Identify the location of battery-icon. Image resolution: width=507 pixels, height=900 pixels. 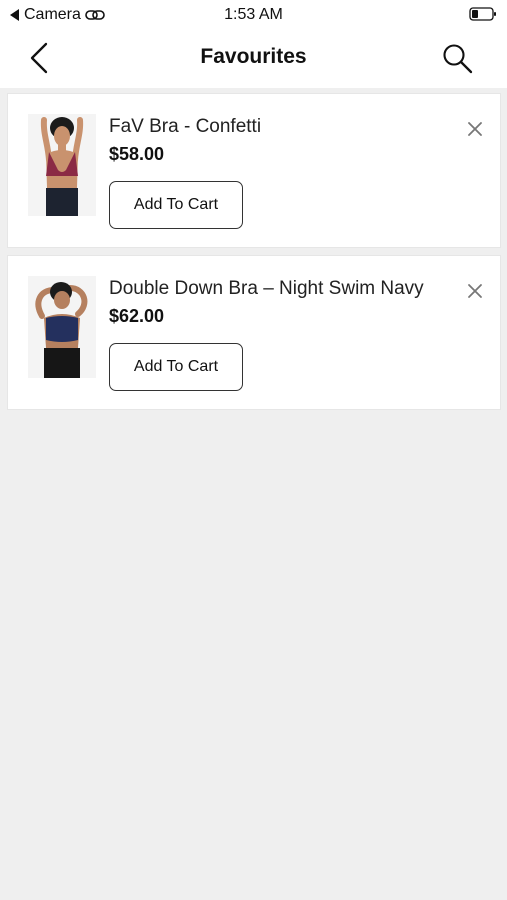
(482, 14).